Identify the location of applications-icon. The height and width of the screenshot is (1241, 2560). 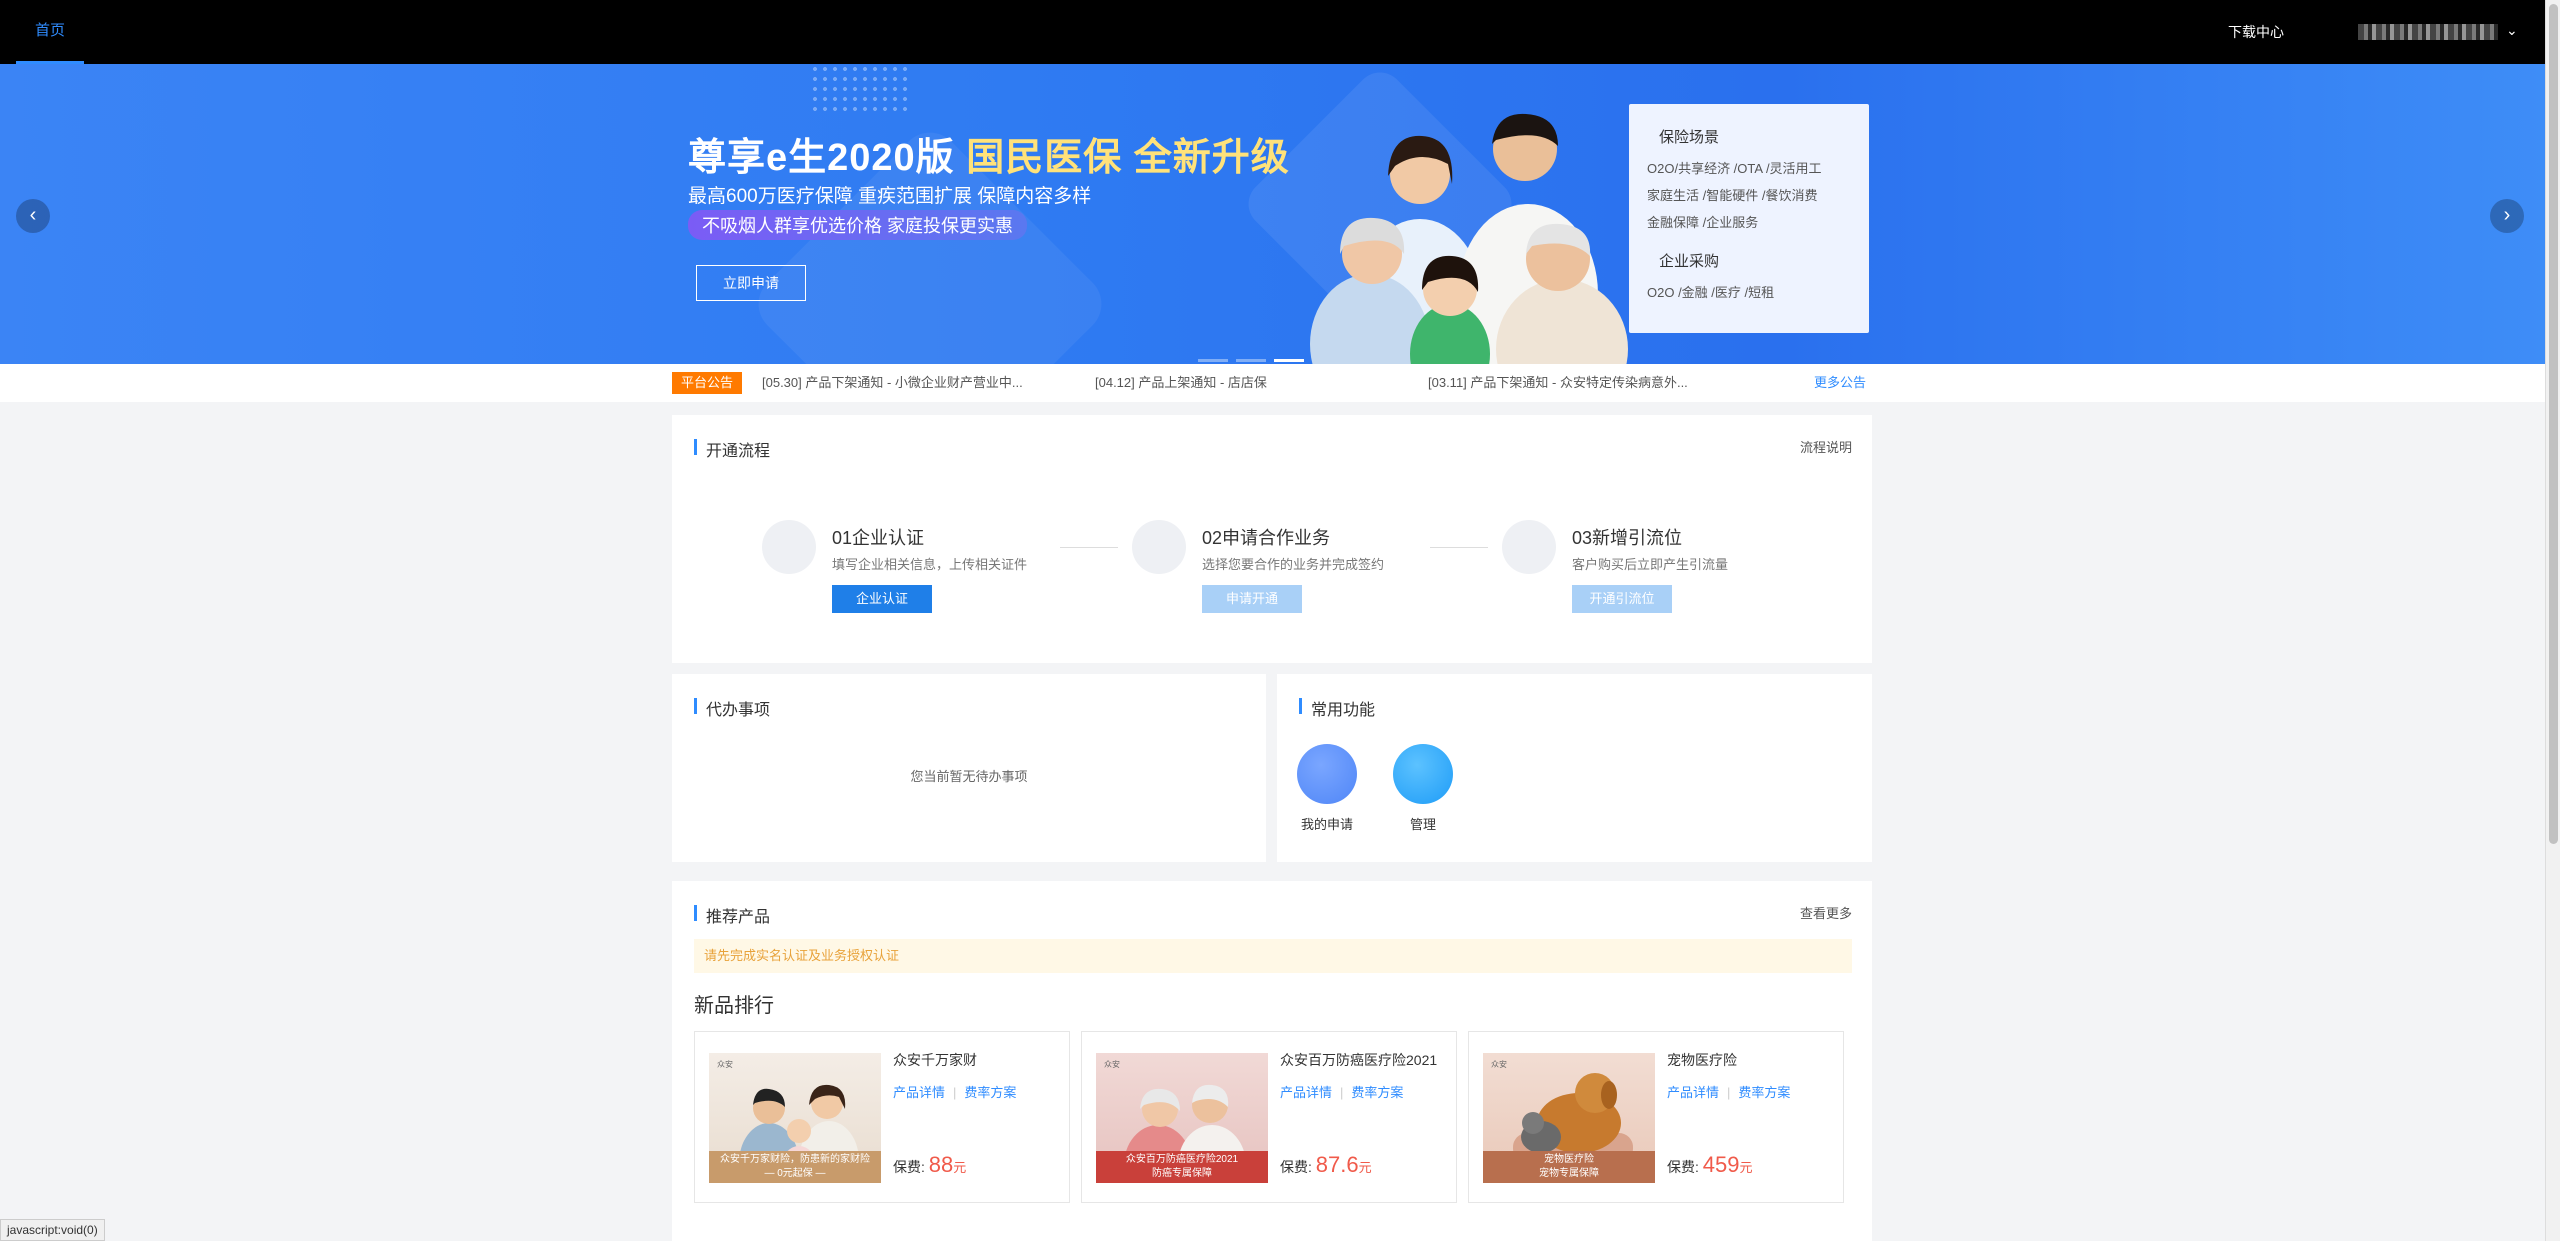
(1327, 774).